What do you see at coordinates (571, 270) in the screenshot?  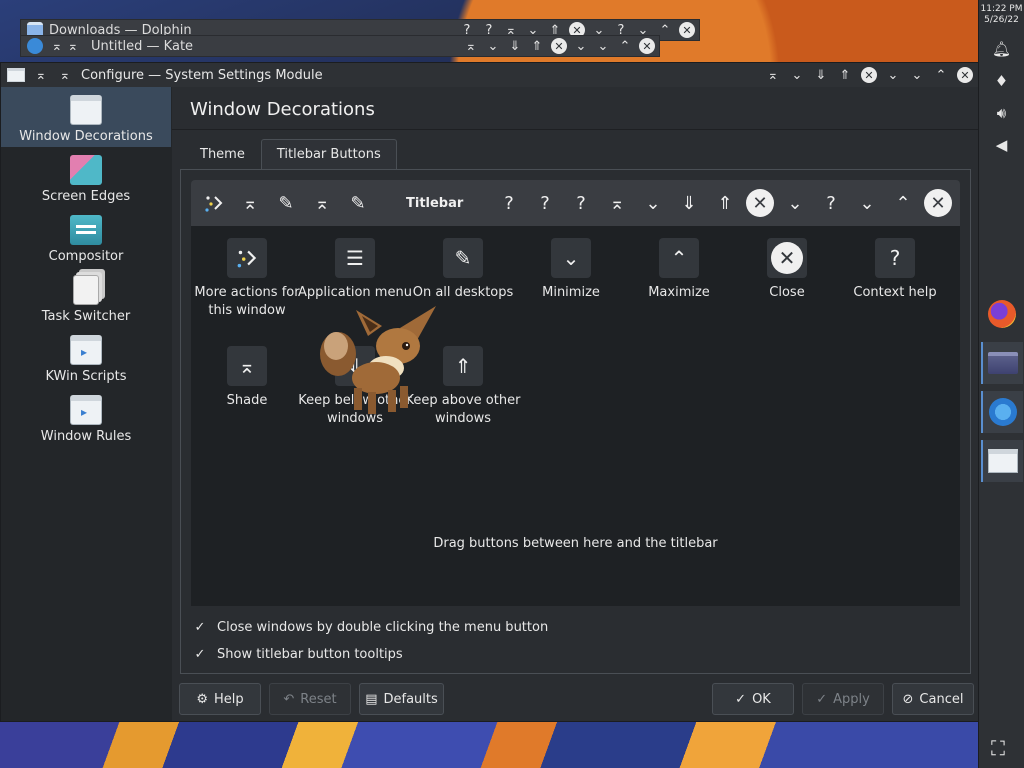 I see `pool-item-minimize: ⌄ Minimize` at bounding box center [571, 270].